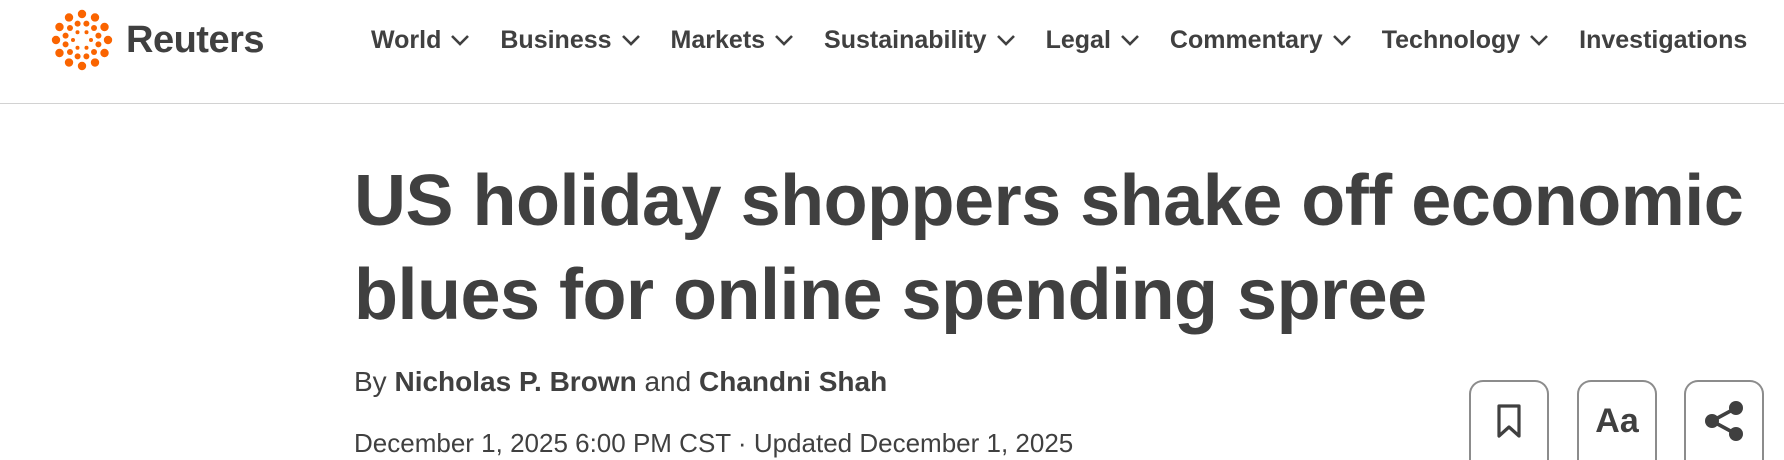 The width and height of the screenshot is (1784, 460). I want to click on nav-item-legal: Legal, so click(1093, 40).